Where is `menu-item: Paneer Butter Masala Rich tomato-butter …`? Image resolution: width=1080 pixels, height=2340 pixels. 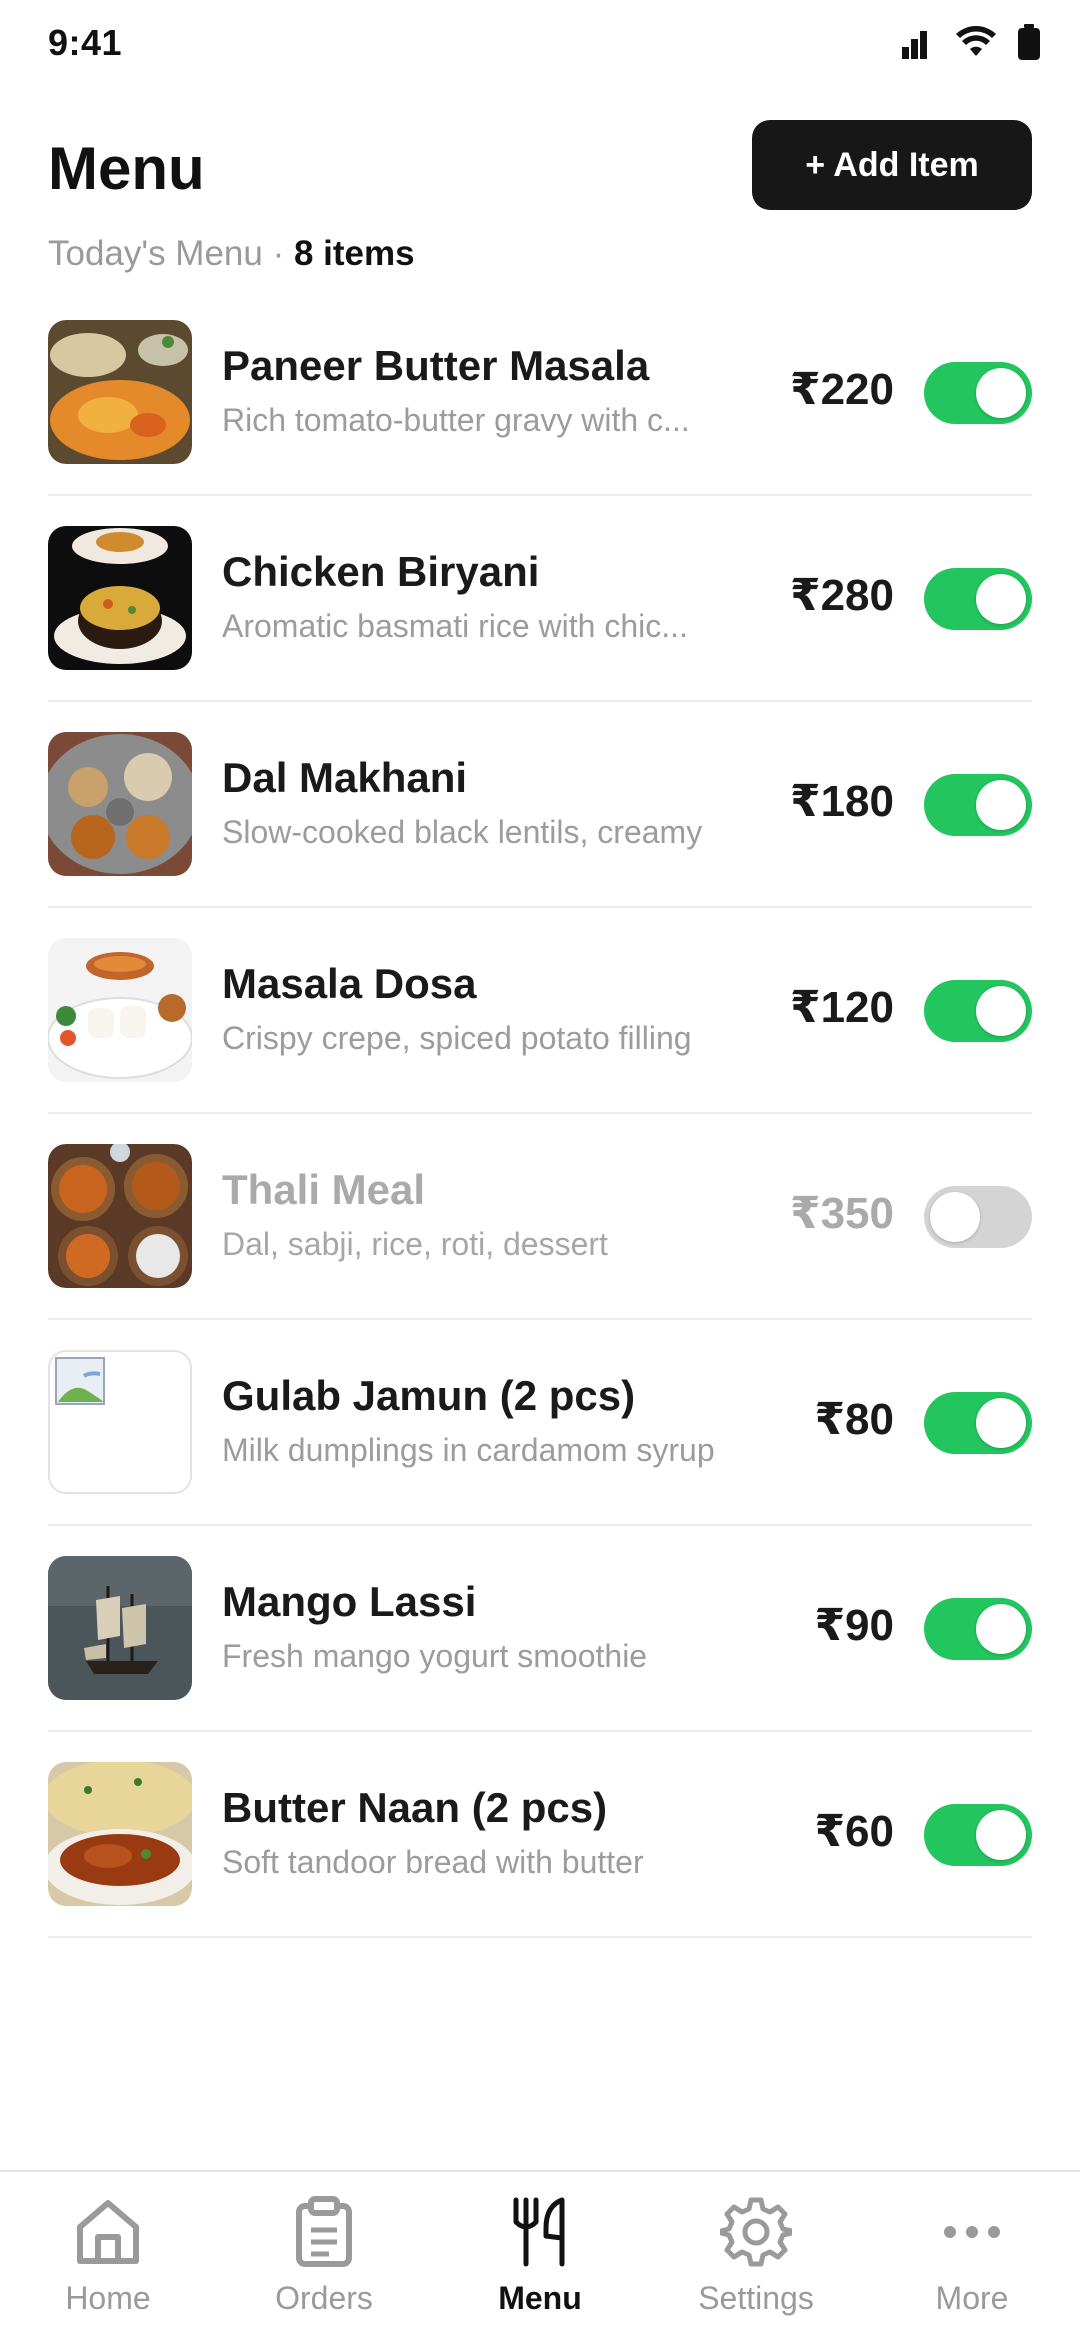
menu-item: Paneer Butter Masala Rich tomato-butter … is located at coordinates (540, 393).